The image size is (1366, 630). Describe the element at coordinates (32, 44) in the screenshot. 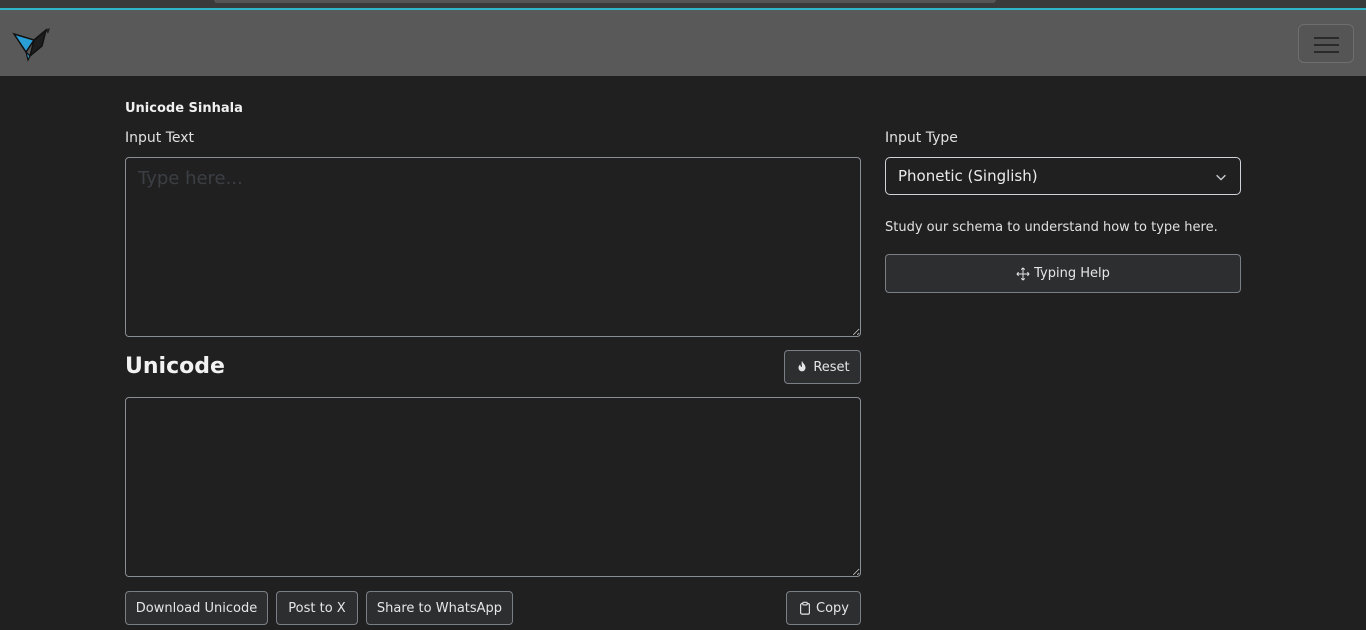

I see `origami-bird-icon` at that location.